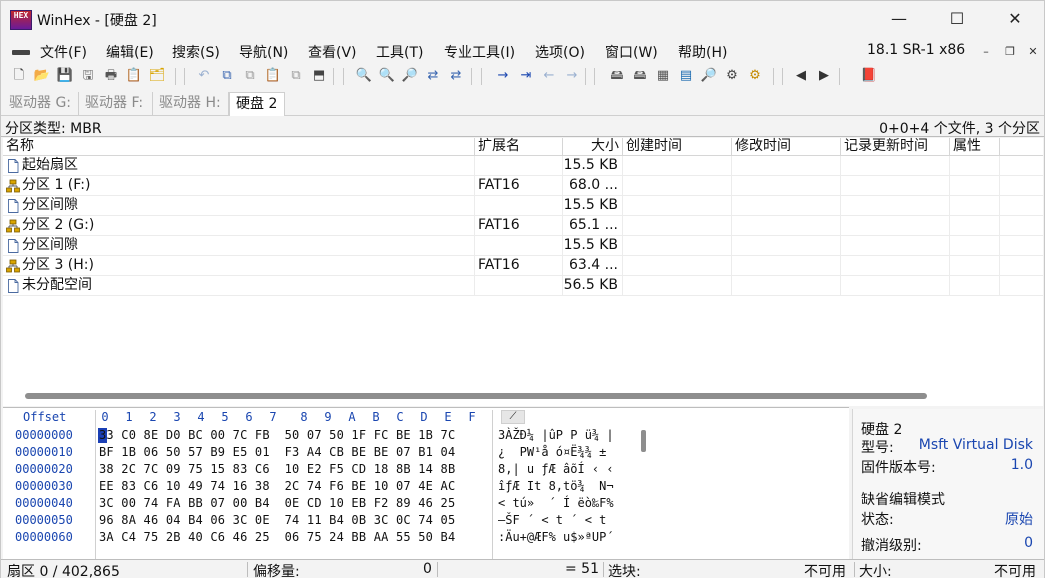 The width and height of the screenshot is (1045, 578). I want to click on save-icon: 💾, so click(65, 76).